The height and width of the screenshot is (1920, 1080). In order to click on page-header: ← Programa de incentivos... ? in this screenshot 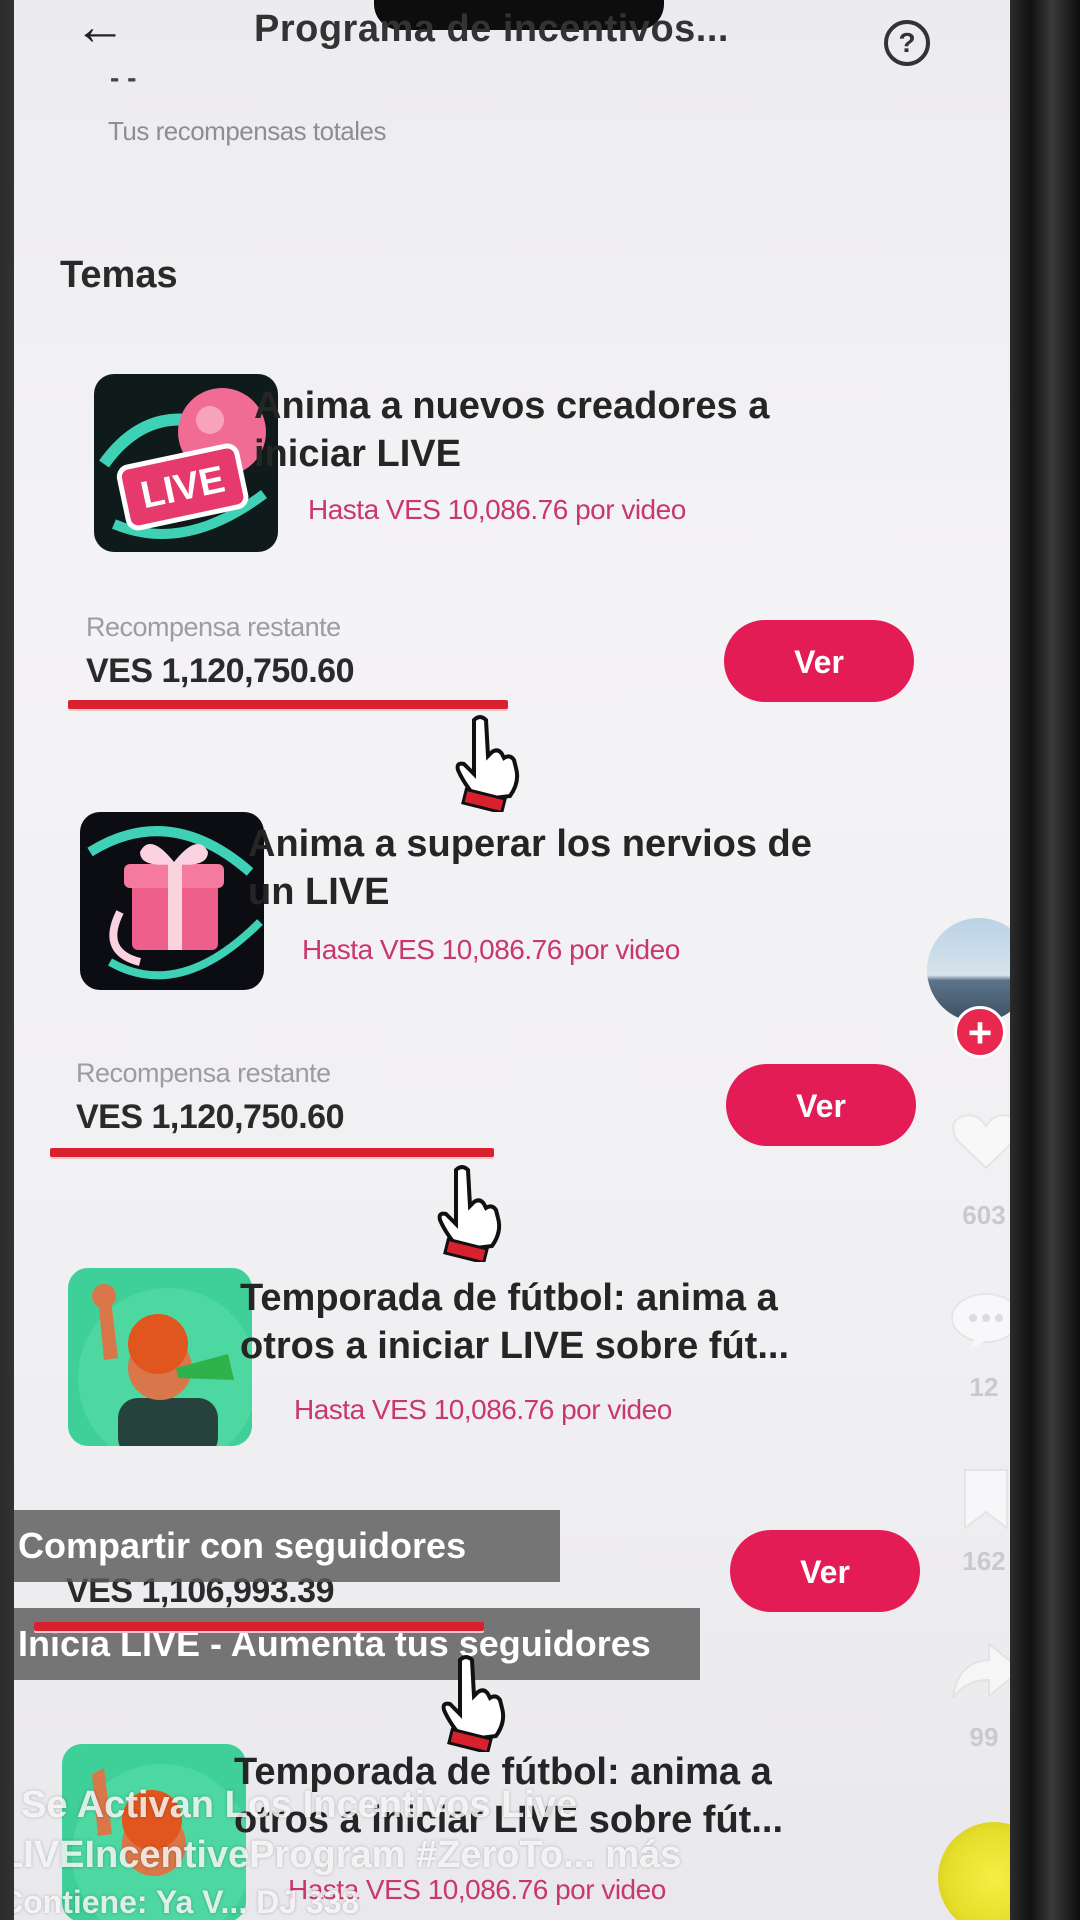, I will do `click(514, 45)`.